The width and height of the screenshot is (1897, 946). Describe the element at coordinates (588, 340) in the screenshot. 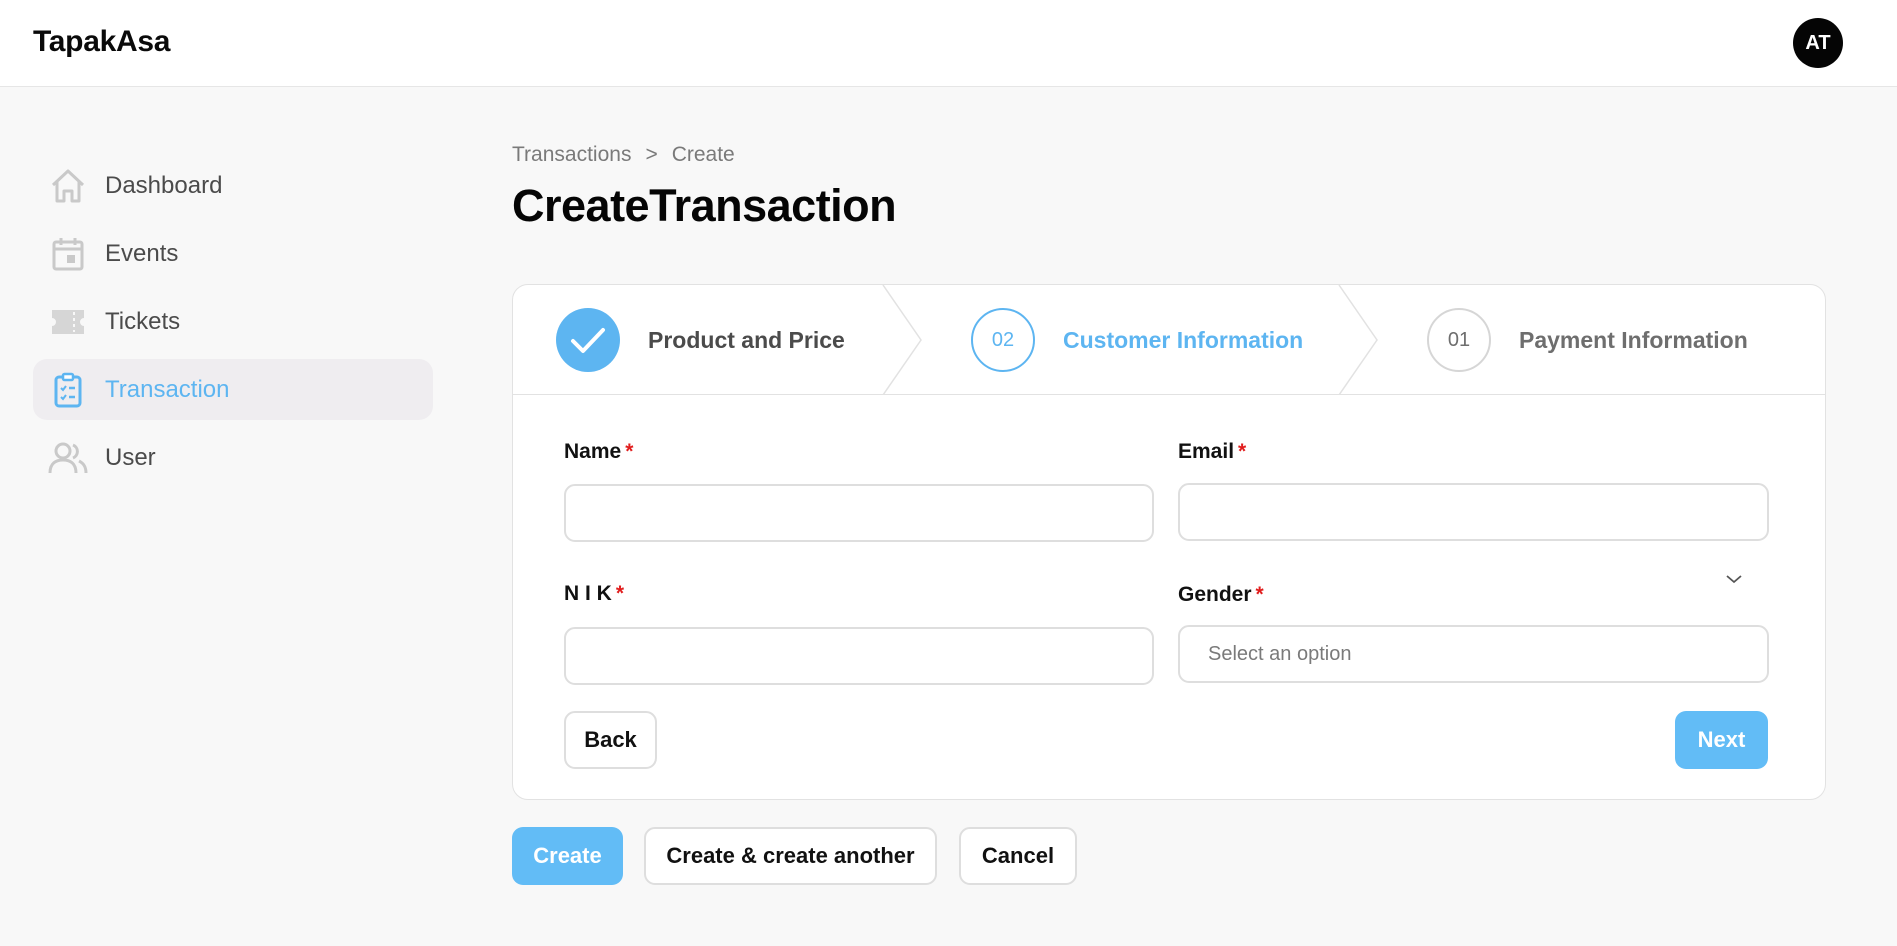

I see `check-icon` at that location.